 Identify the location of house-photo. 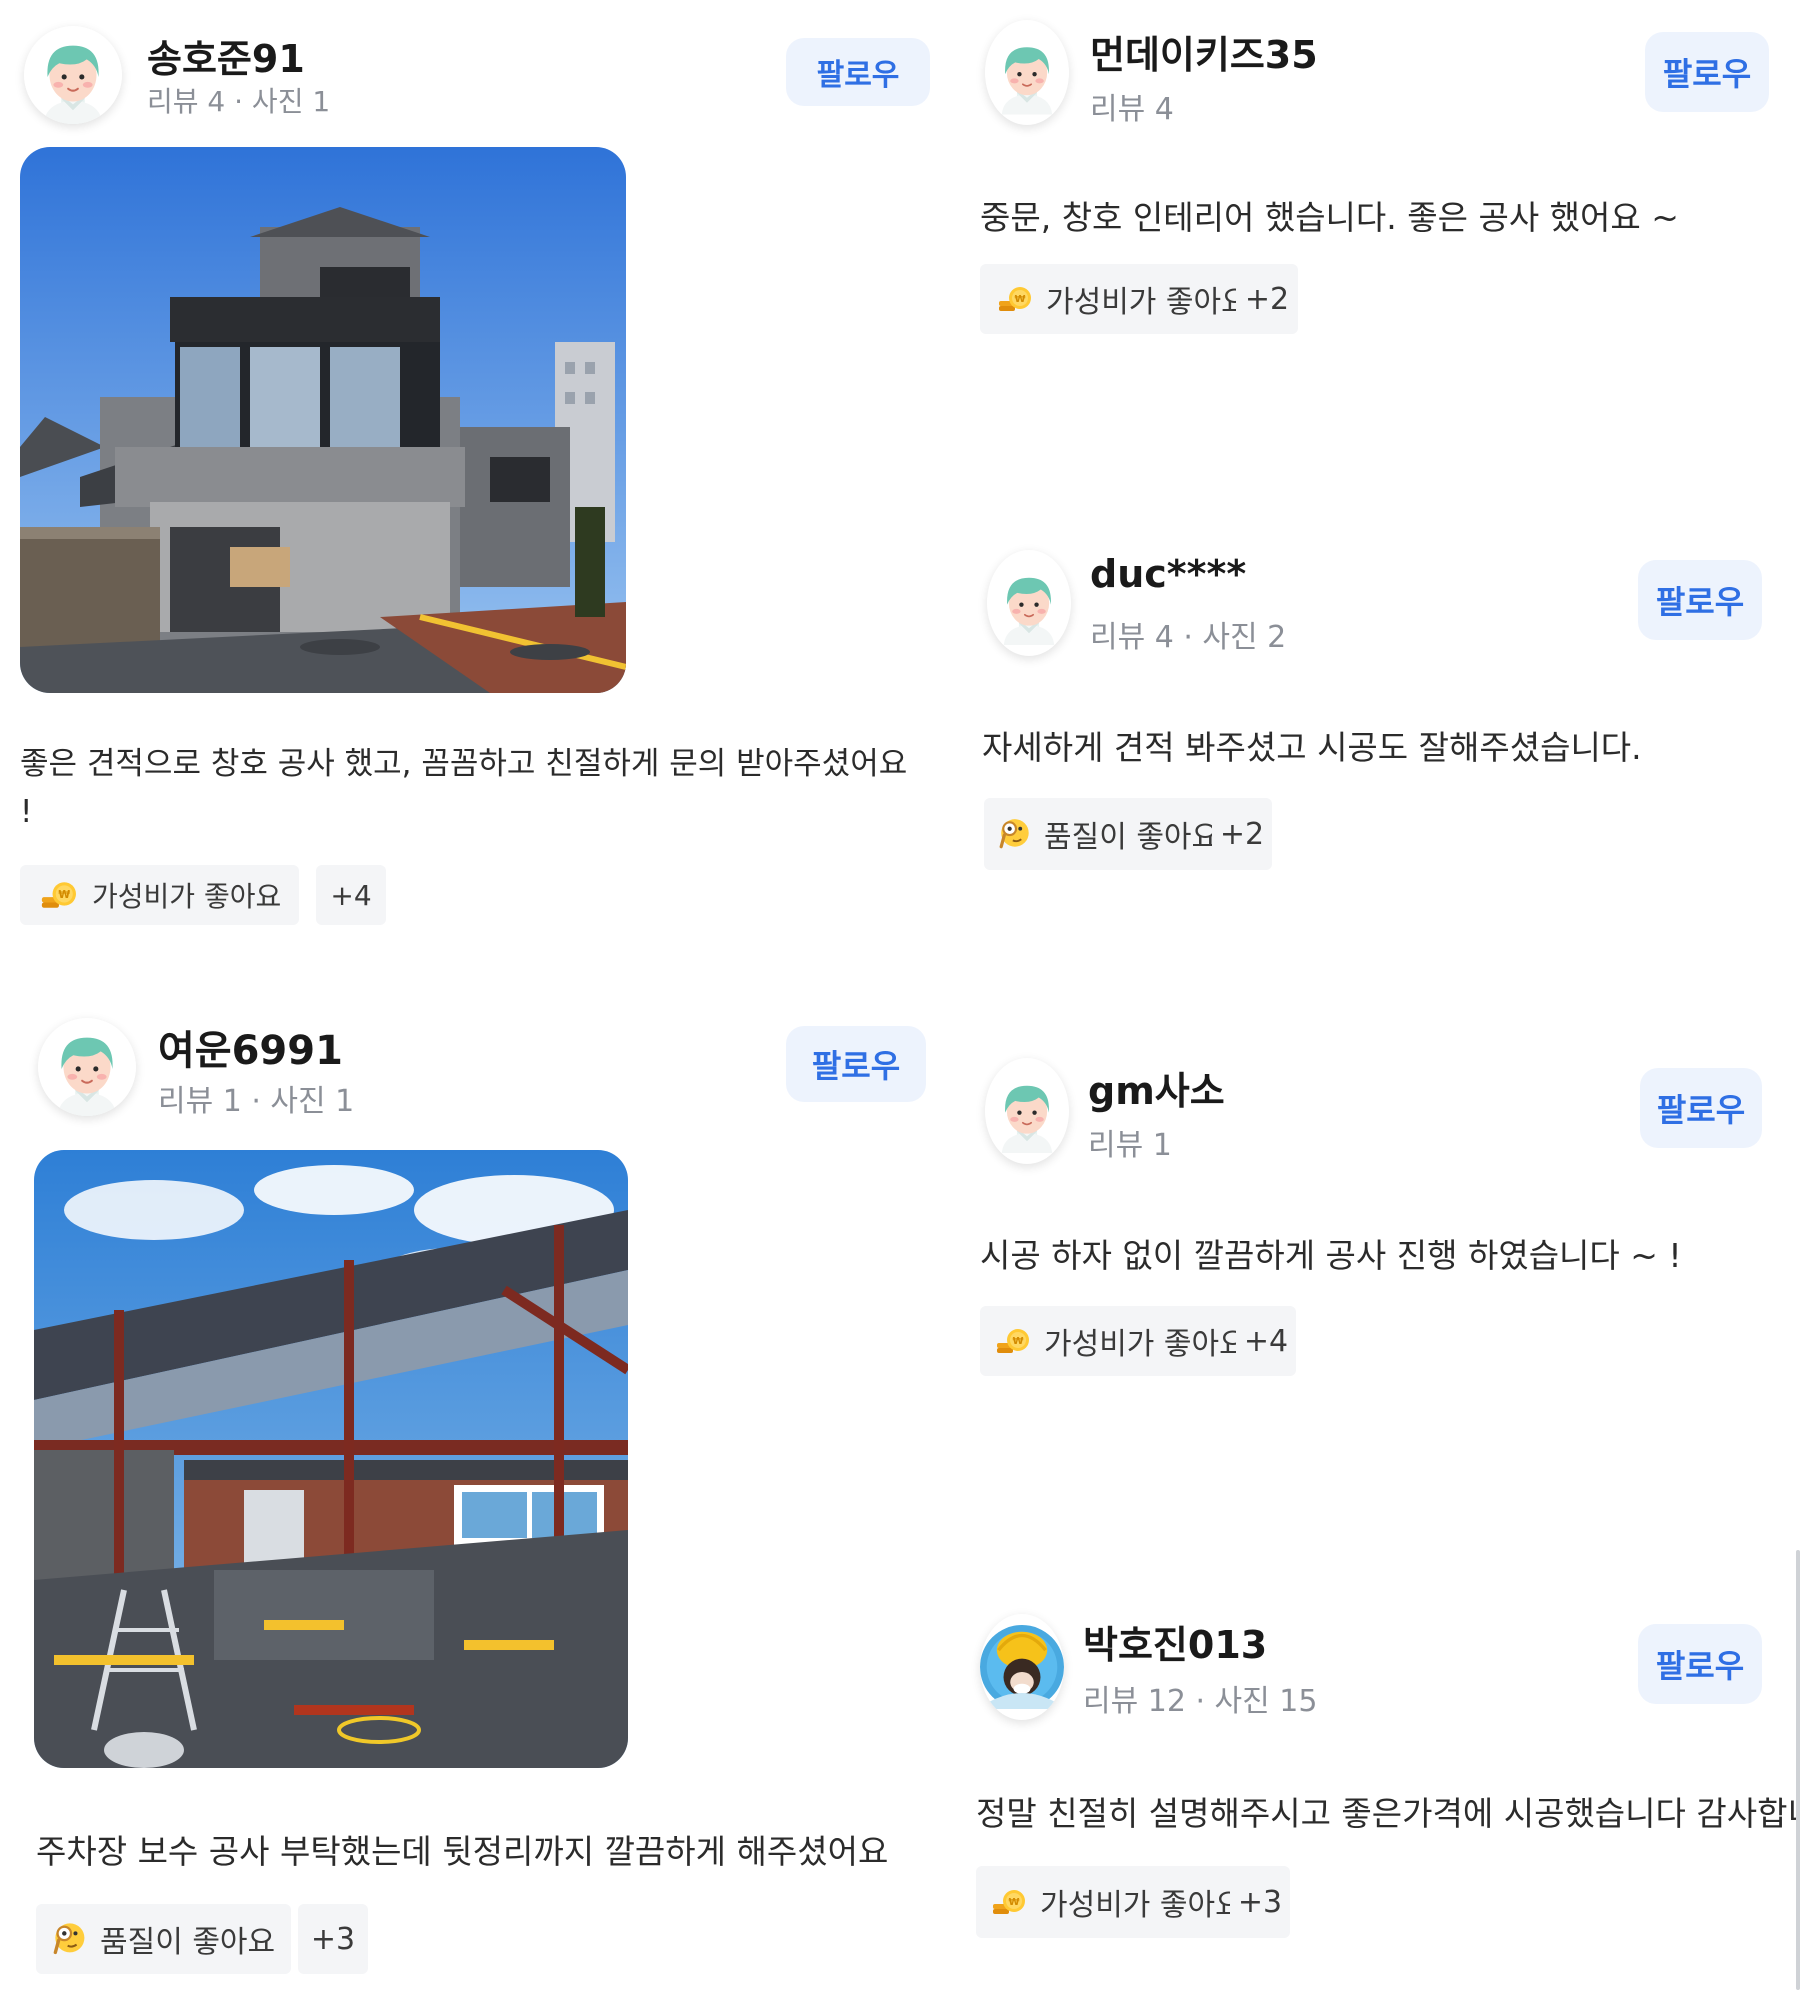
(323, 420).